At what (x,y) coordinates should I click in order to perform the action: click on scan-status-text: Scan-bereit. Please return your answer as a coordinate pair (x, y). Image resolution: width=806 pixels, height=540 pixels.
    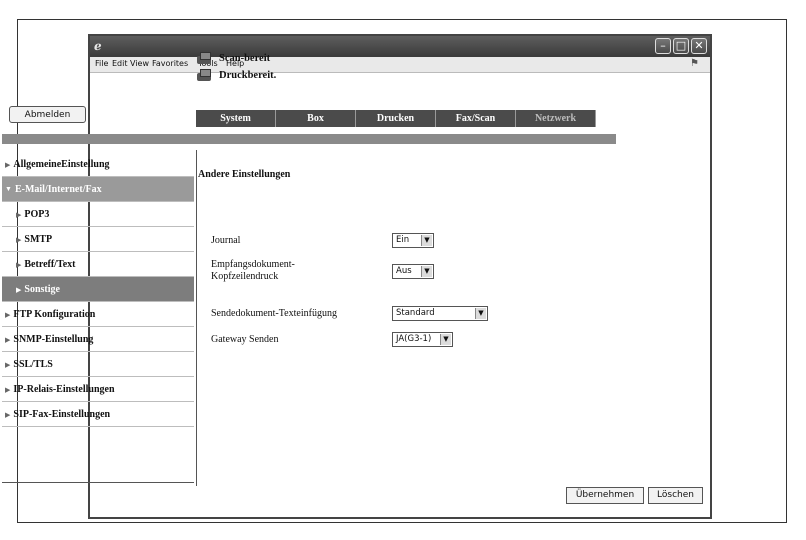
    Looking at the image, I should click on (245, 58).